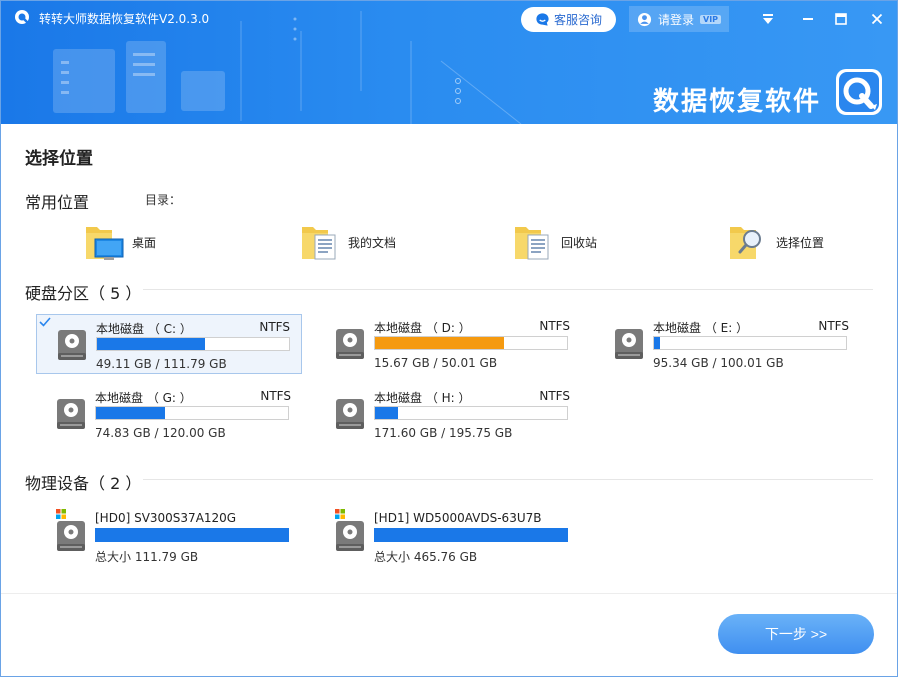  I want to click on devices-heading: 物理设备（ 2 ）, so click(83, 482).